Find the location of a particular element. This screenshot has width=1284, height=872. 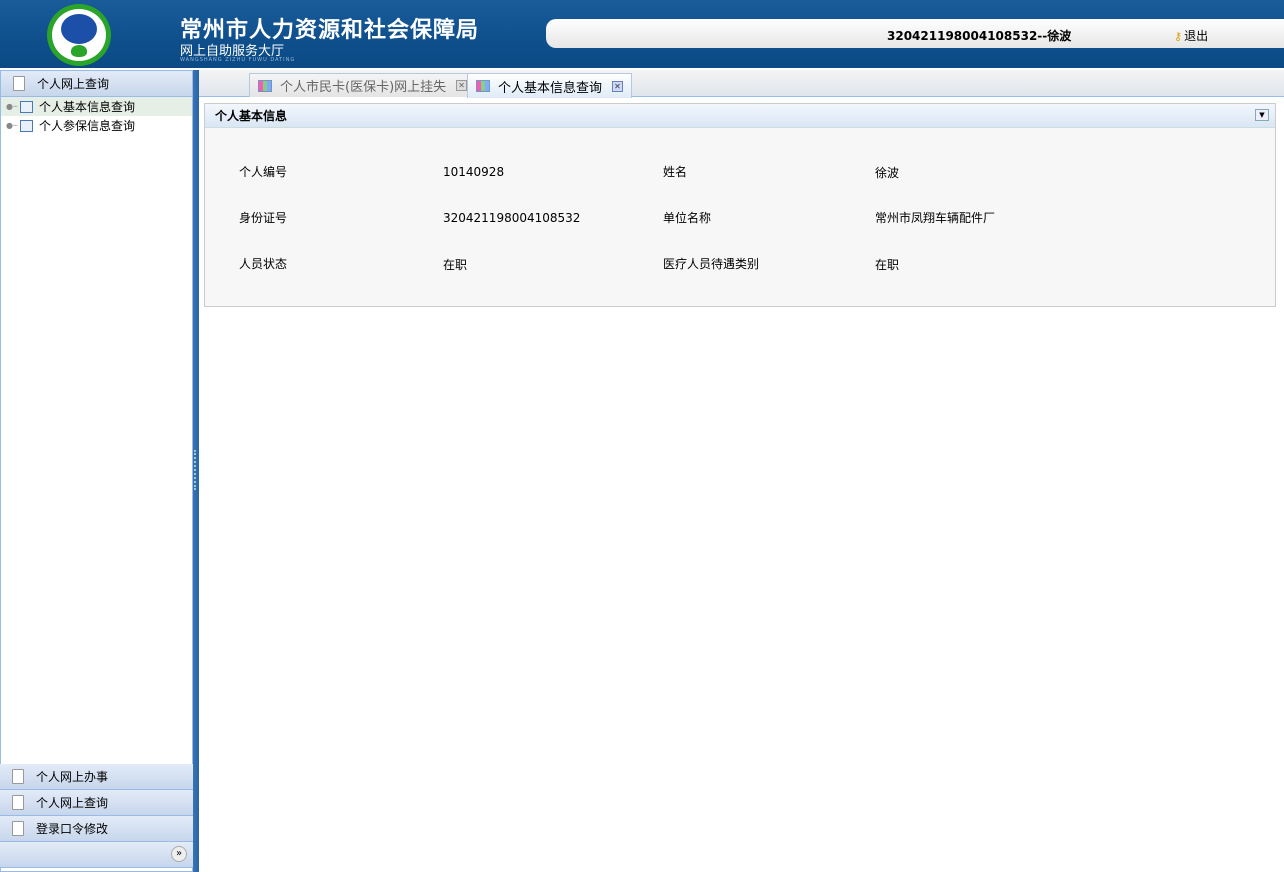

user-bar: 320421198004108532--徐波 ⚷ 退出 is located at coordinates (915, 33).